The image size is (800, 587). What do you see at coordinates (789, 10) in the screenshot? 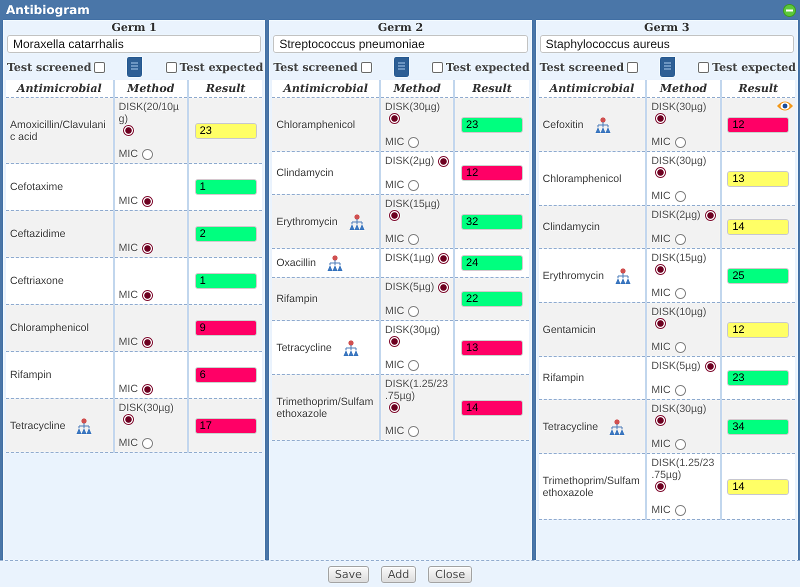
I see `minimize-icon` at bounding box center [789, 10].